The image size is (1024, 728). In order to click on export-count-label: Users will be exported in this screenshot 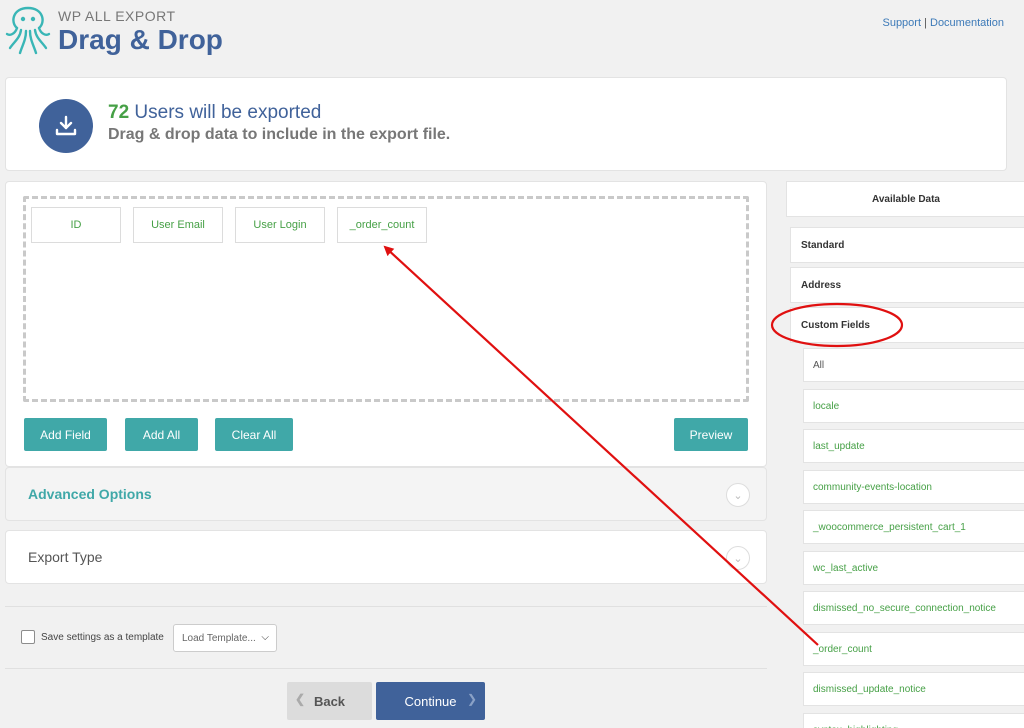, I will do `click(228, 112)`.